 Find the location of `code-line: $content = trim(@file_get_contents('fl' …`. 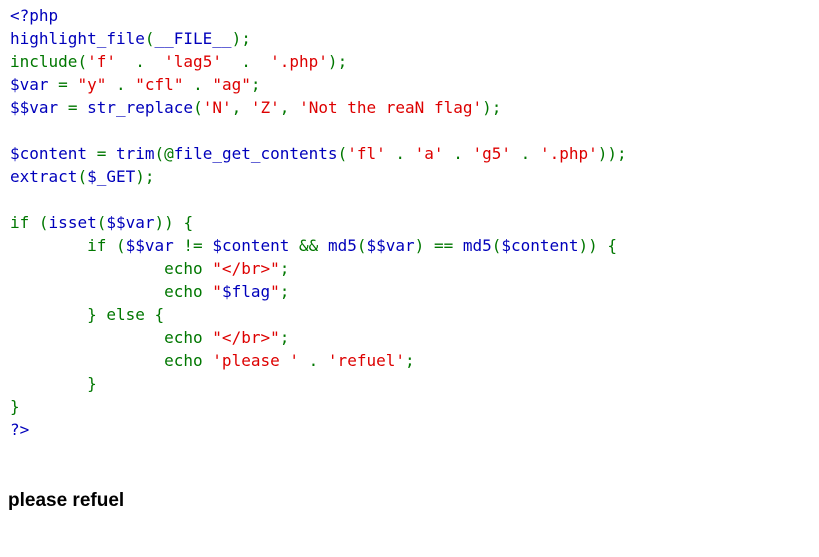

code-line: $content = trim(@file_get_contents('fl' … is located at coordinates (318, 153).